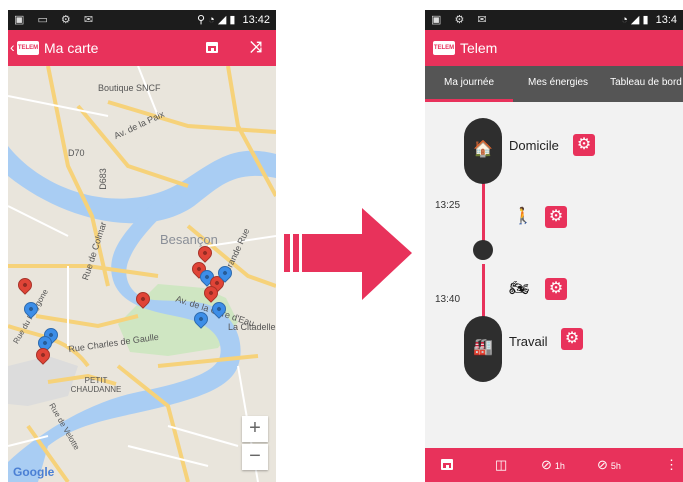  What do you see at coordinates (559, 466) in the screenshot?
I see `filter-1h-label: 1h` at bounding box center [559, 466].